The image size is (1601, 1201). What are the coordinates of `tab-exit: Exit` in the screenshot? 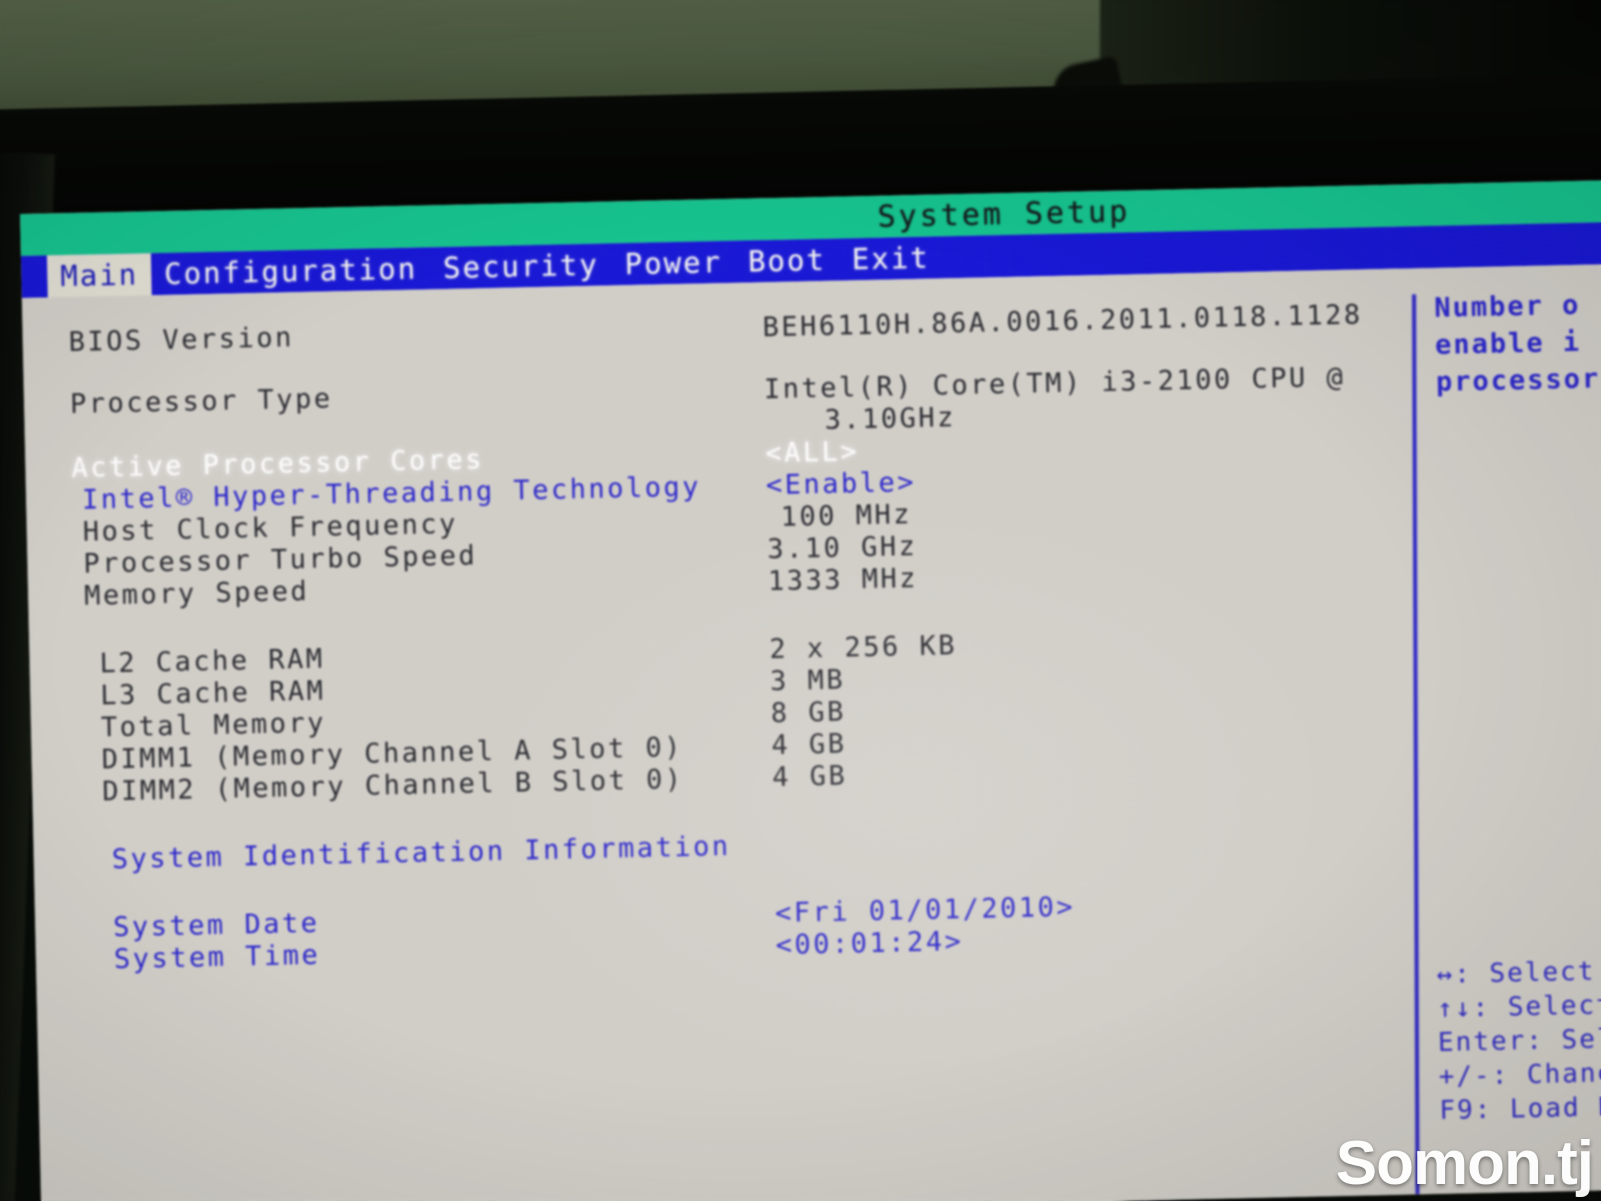 It's located at (890, 258).